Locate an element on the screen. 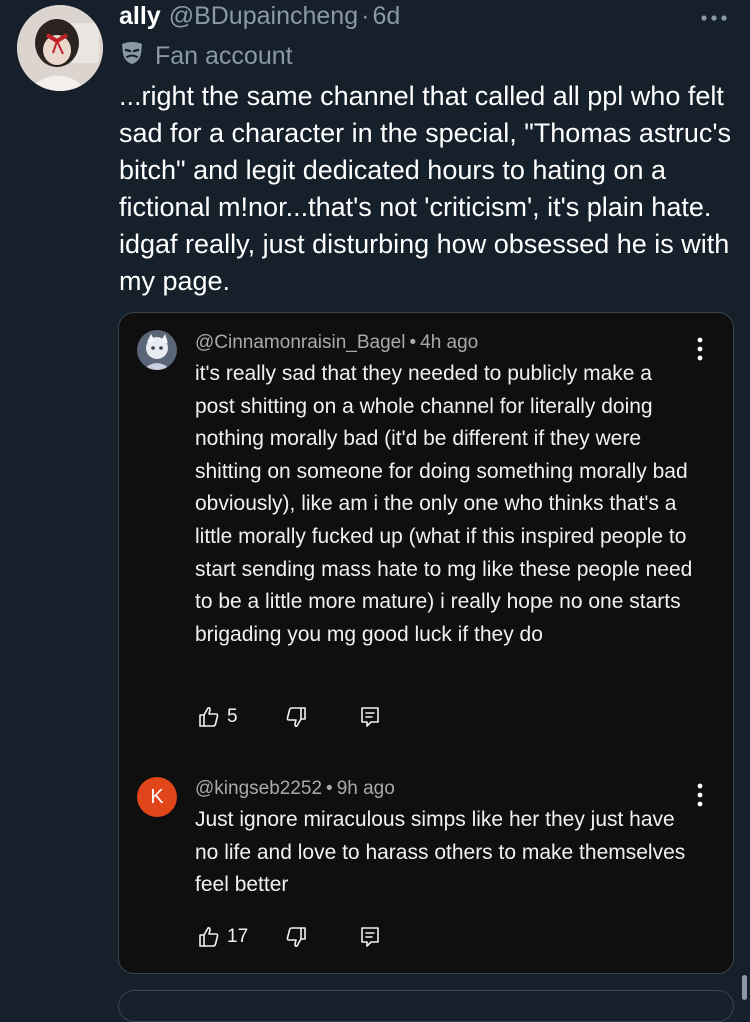 The width and height of the screenshot is (750, 1022). comment-time: 4h ago is located at coordinates (449, 342).